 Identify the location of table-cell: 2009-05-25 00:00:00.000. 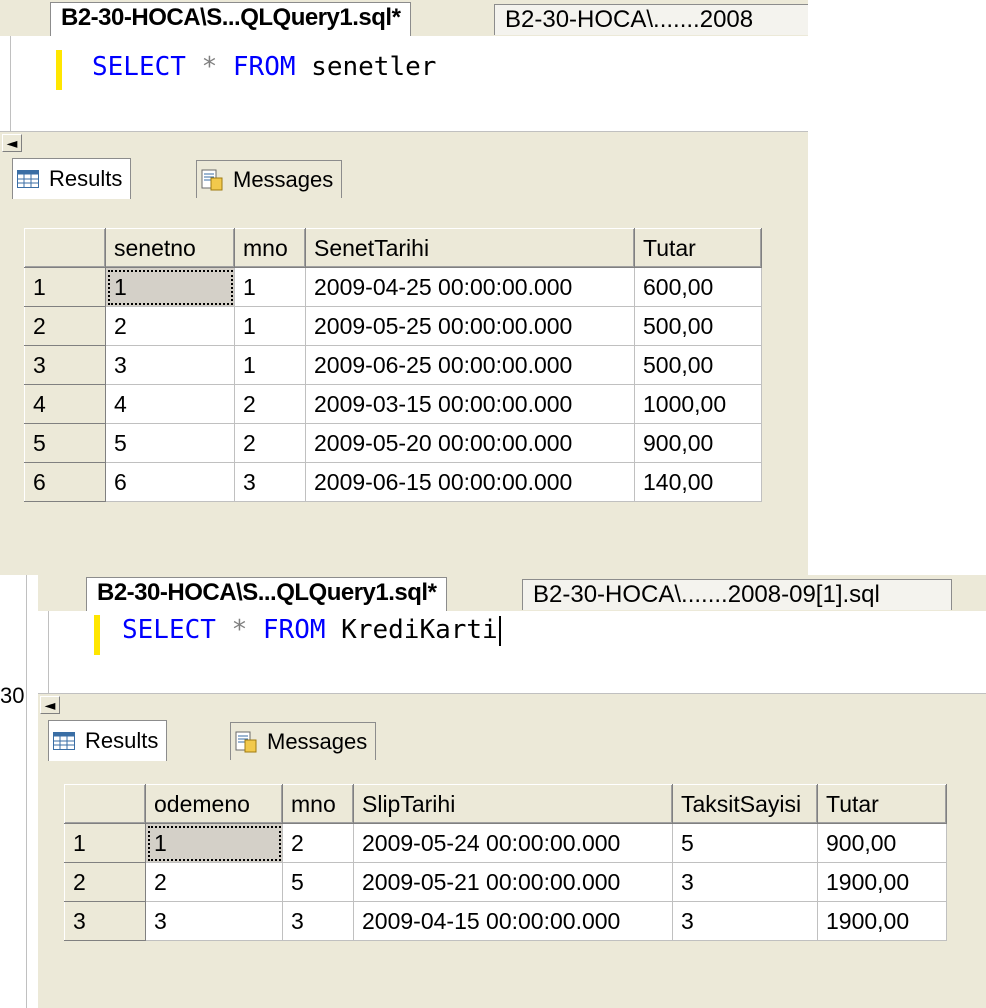
(470, 326).